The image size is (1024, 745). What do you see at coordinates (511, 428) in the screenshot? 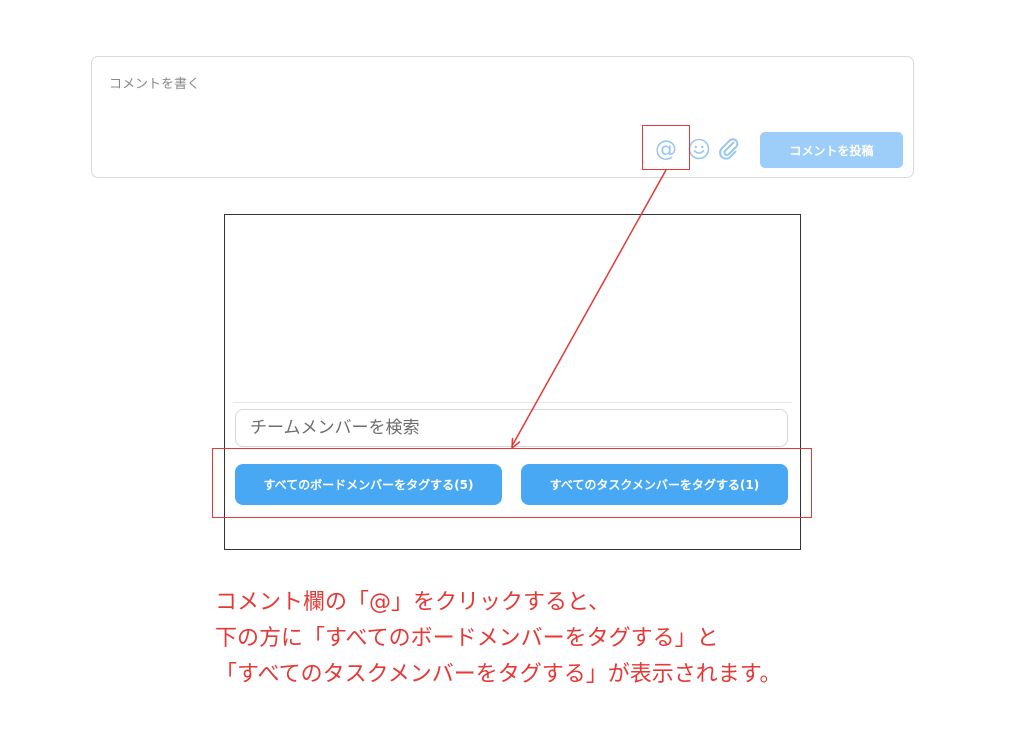
I see `member-search-input` at bounding box center [511, 428].